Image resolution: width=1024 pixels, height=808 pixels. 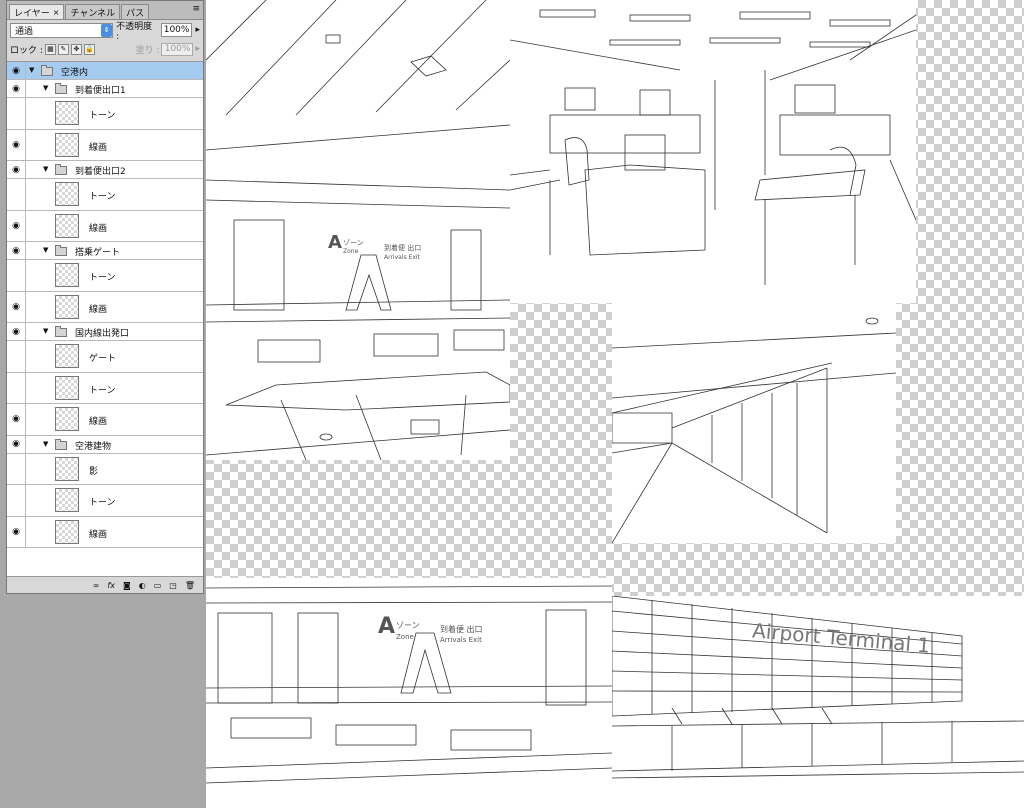 I want to click on layer-group-row: ◉ ▼ 搭乗ゲート, so click(x=105, y=251).